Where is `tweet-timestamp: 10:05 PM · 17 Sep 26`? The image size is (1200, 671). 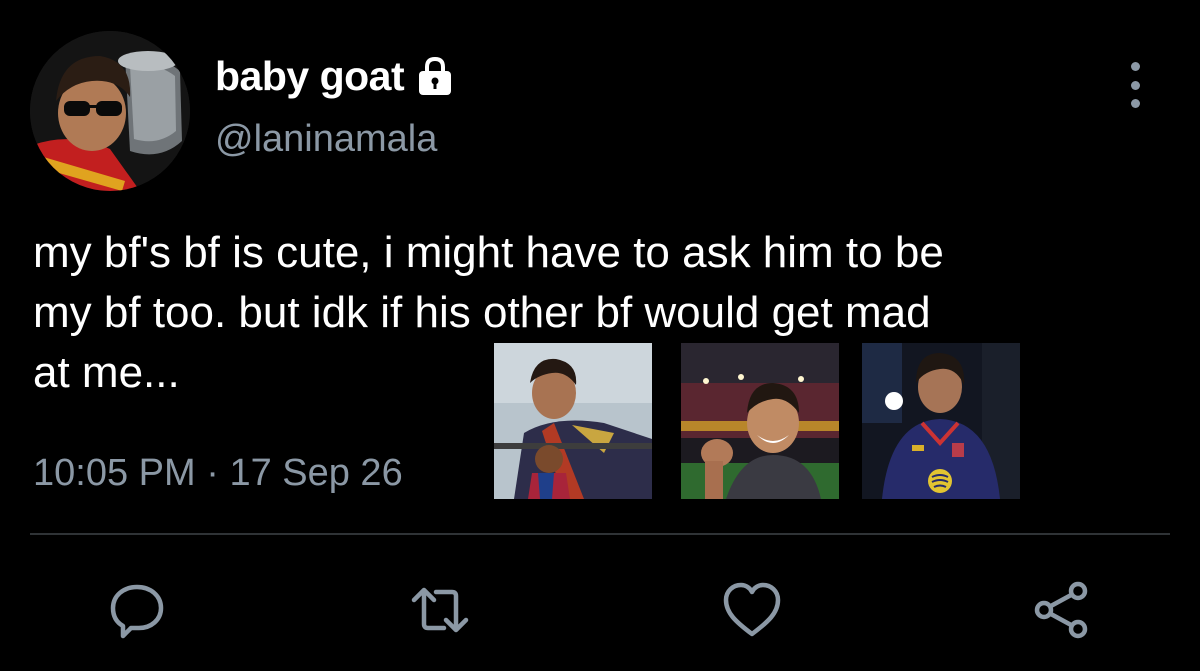
tweet-timestamp: 10:05 PM · 17 Sep 26 is located at coordinates (218, 473).